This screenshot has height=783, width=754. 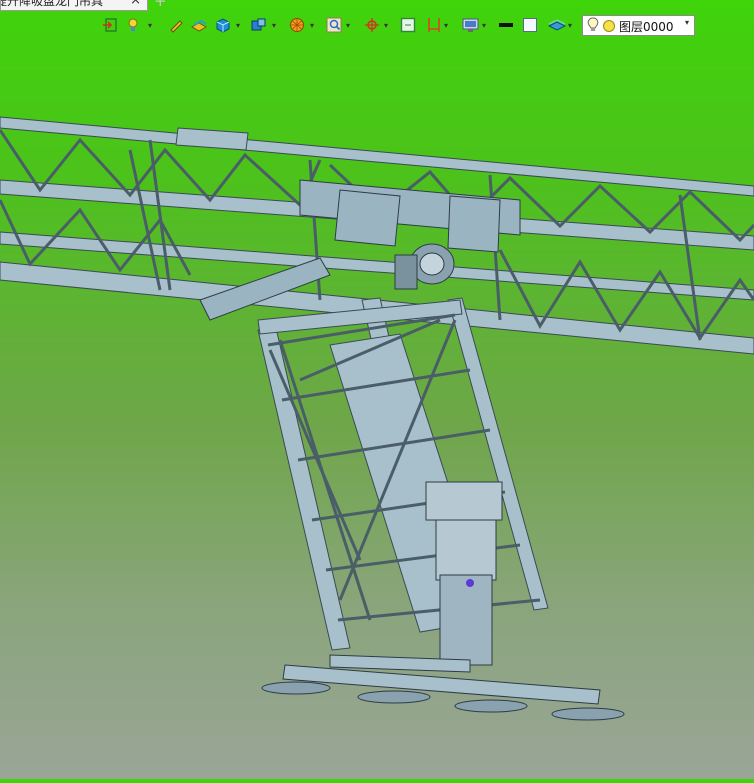 I want to click on box-dropdown-icon: ▾, so click(x=238, y=25).